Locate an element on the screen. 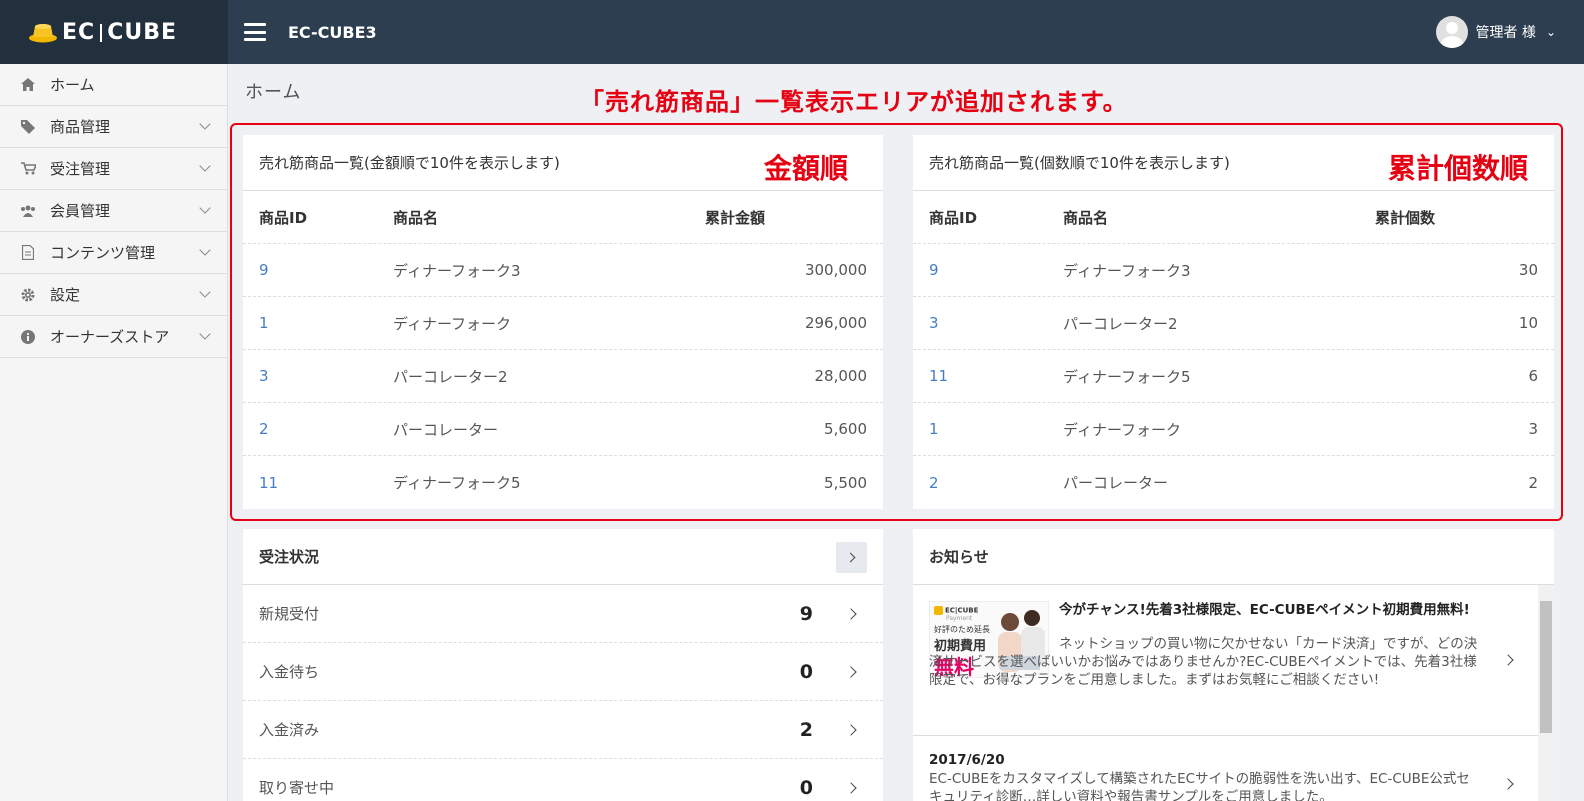 The width and height of the screenshot is (1584, 801). scrollbar-thumb is located at coordinates (1546, 667).